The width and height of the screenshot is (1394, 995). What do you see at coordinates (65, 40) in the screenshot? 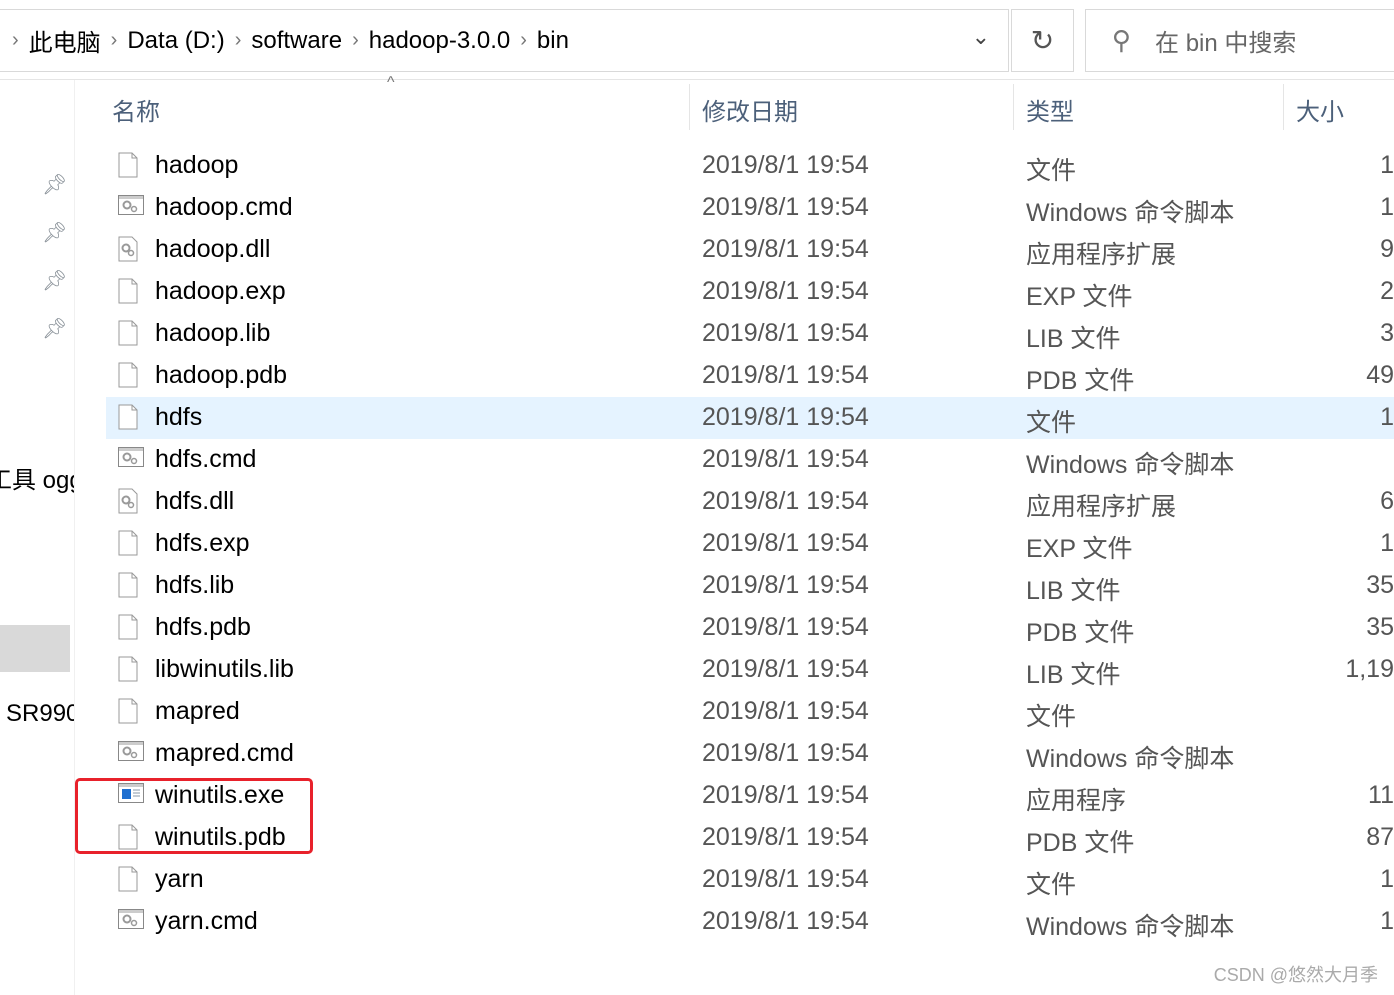
I see `breadcrumb-this-pc: 此电脑` at bounding box center [65, 40].